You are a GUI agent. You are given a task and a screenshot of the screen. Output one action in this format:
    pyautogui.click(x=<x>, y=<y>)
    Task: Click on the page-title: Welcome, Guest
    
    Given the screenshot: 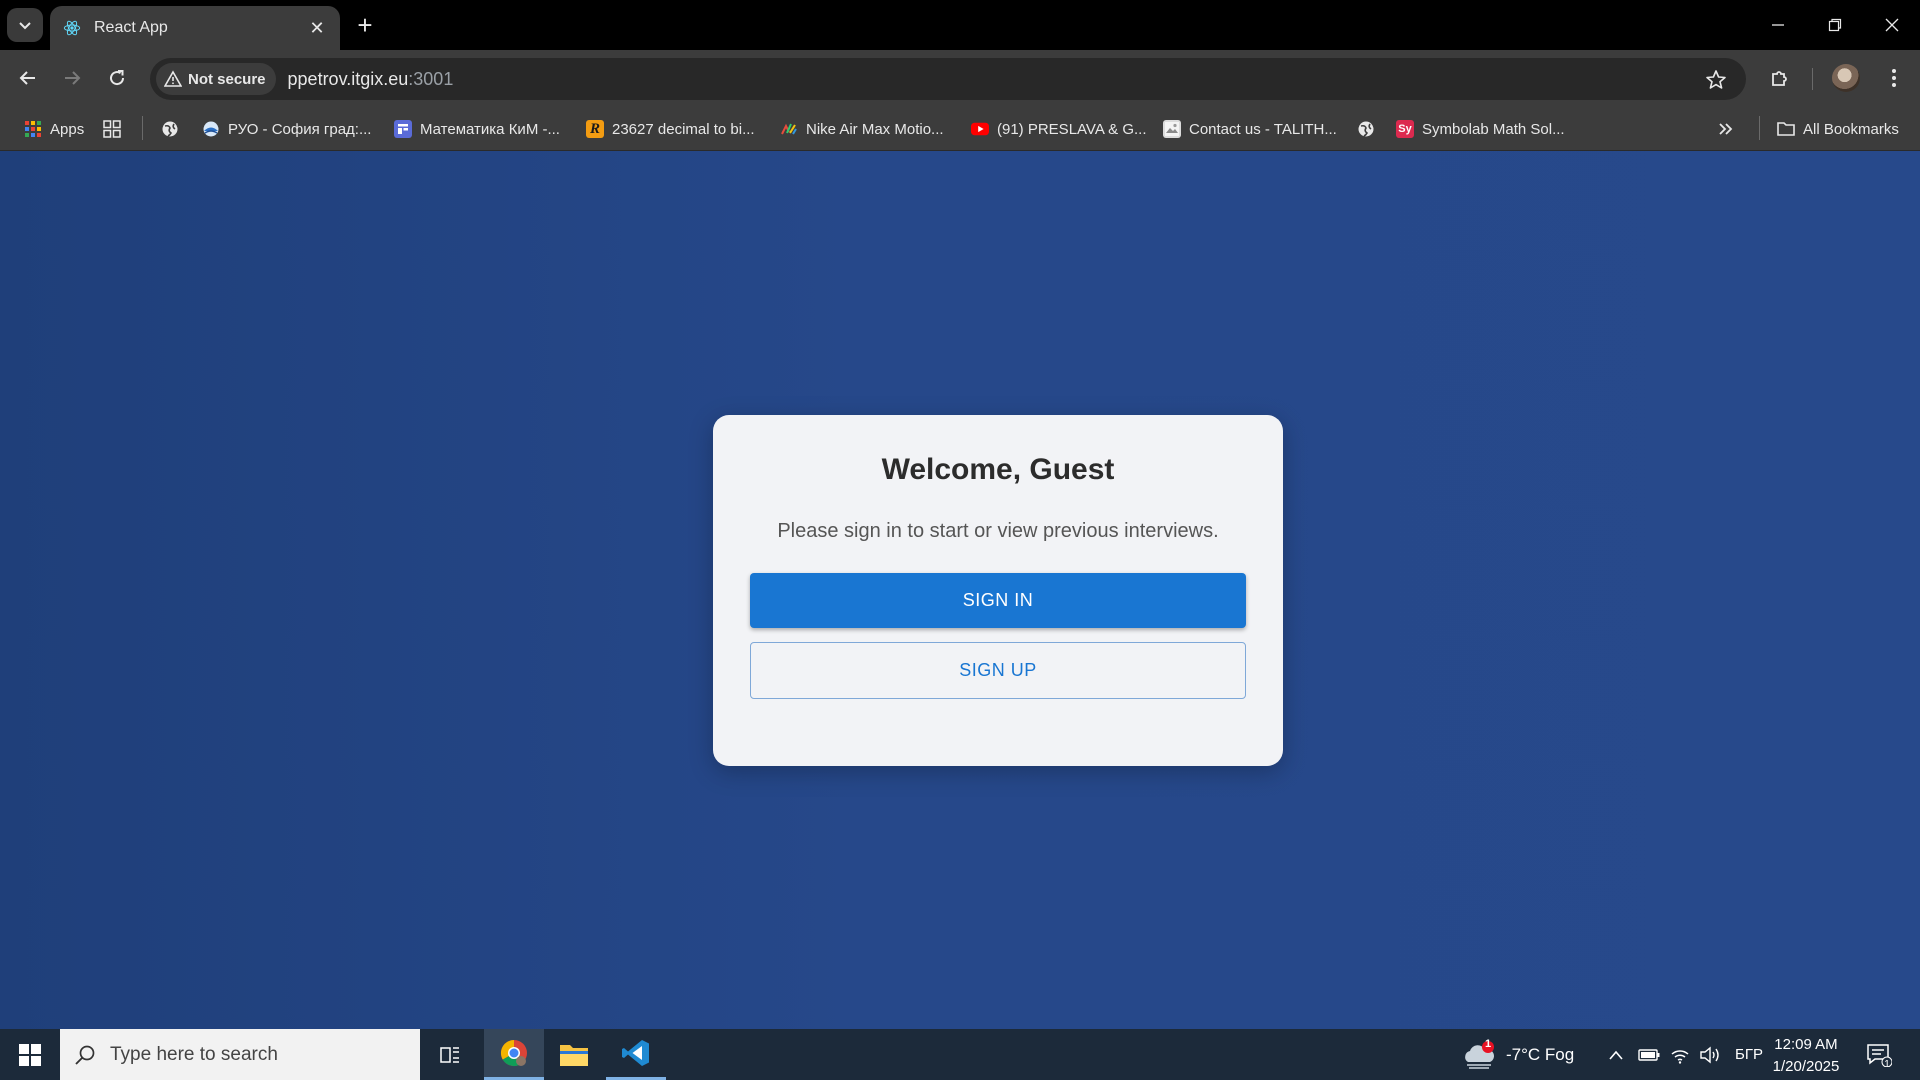 What is the action you would take?
    pyautogui.click(x=998, y=469)
    